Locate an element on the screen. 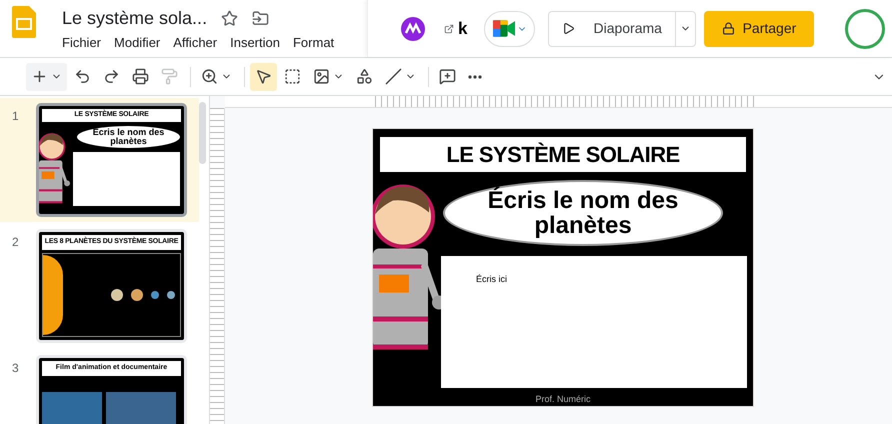 Image resolution: width=892 pixels, height=424 pixels. slide-footer: Prof. Numéric is located at coordinates (562, 400).